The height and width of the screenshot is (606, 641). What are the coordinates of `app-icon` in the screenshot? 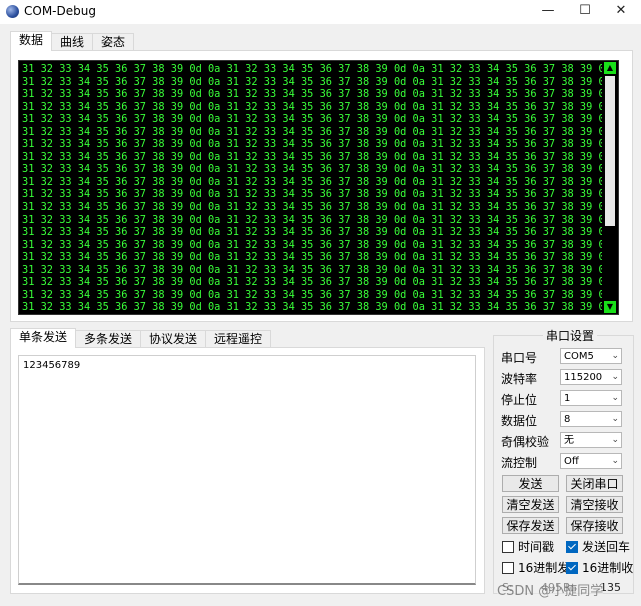 It's located at (12, 11).